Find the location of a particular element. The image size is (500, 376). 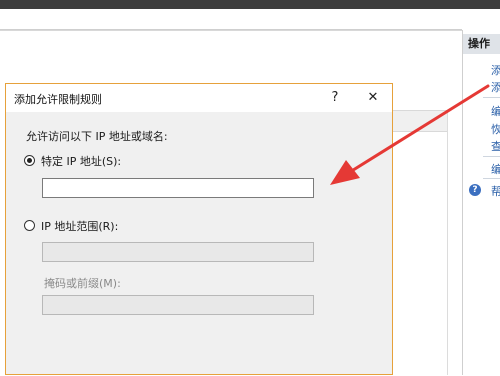

red-arrow-annotation is located at coordinates (410, 134).